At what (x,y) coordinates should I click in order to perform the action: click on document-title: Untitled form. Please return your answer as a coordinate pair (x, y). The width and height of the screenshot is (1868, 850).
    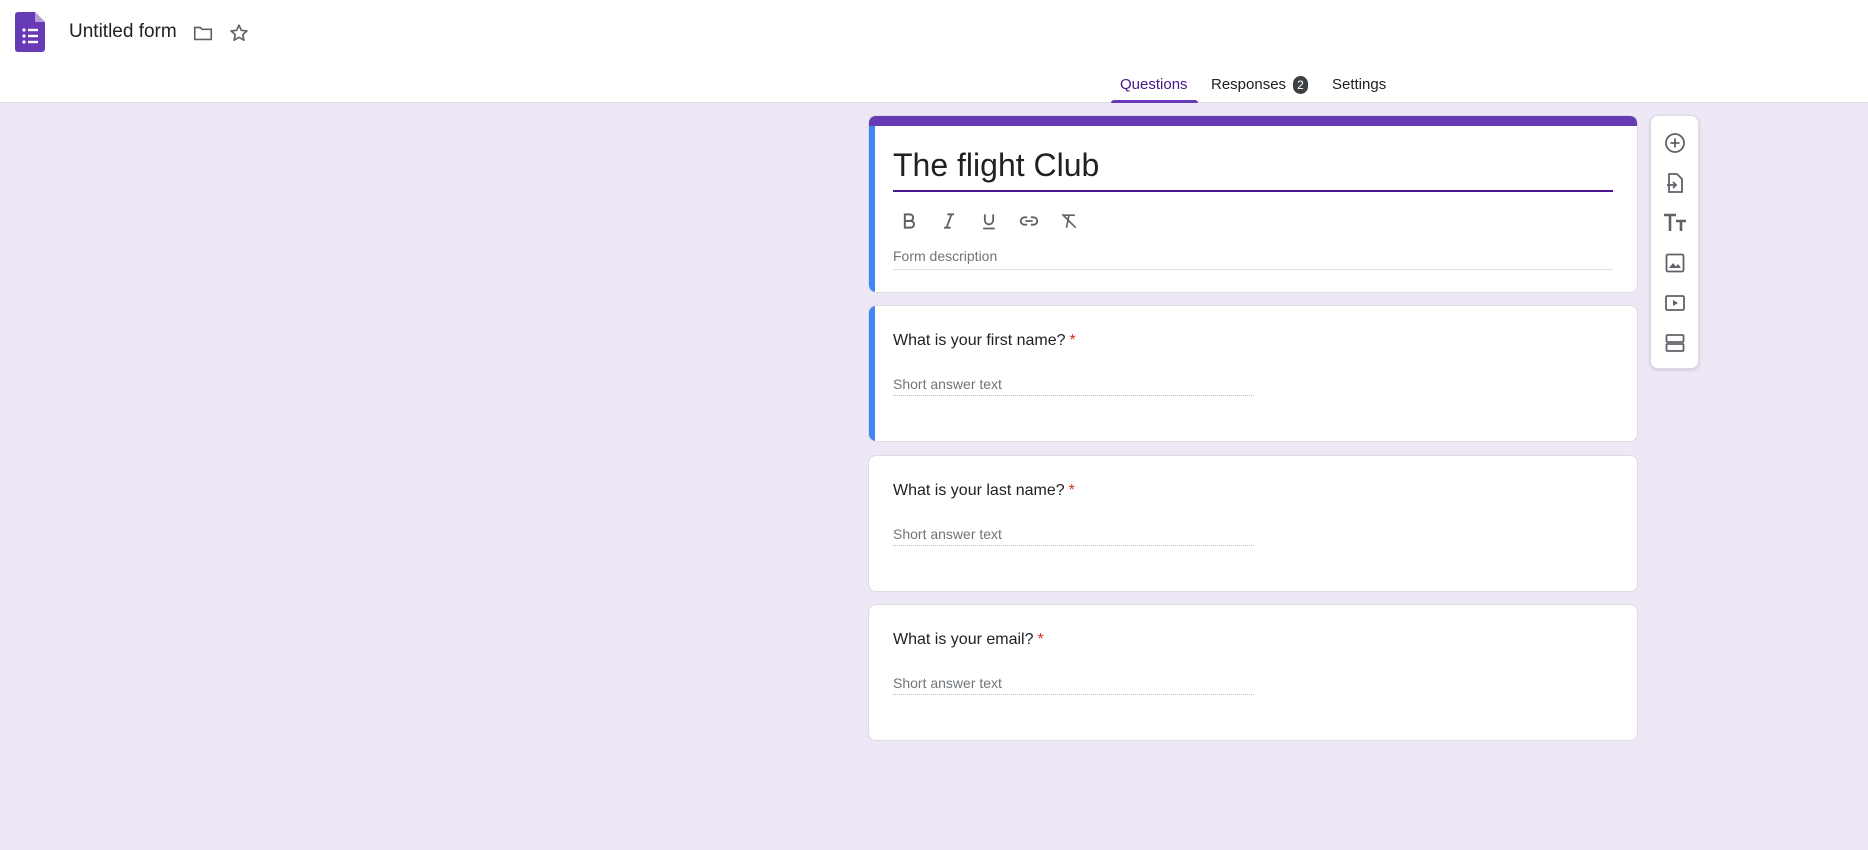
    Looking at the image, I should click on (123, 32).